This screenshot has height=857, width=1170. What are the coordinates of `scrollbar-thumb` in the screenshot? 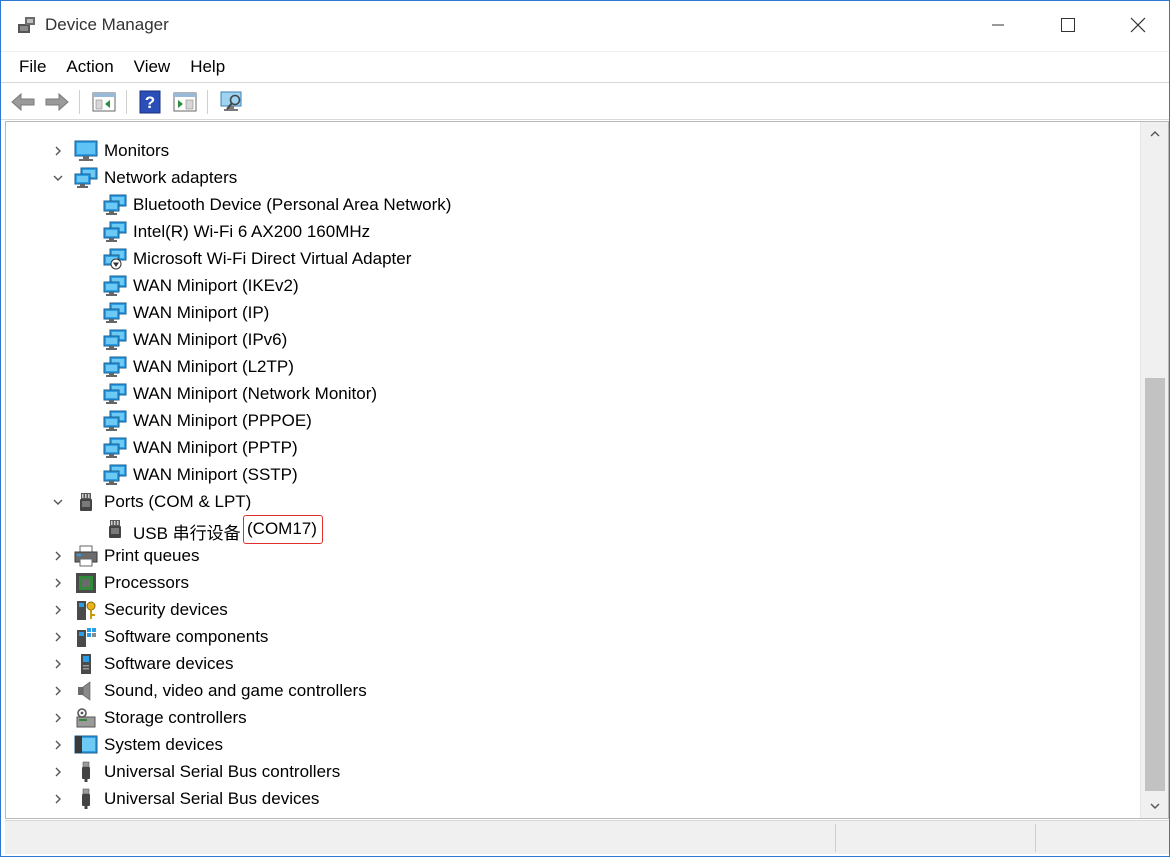 It's located at (1155, 584).